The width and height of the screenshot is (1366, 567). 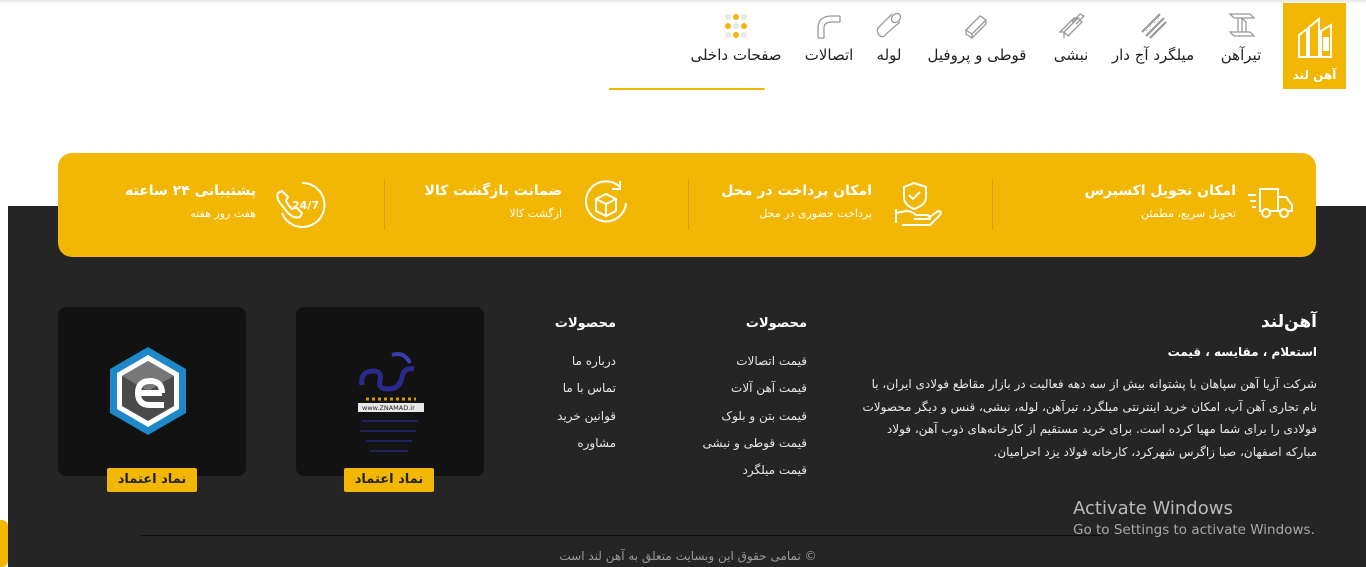 I want to click on nav-item-profile: قوطی و پروفیل, so click(x=977, y=40).